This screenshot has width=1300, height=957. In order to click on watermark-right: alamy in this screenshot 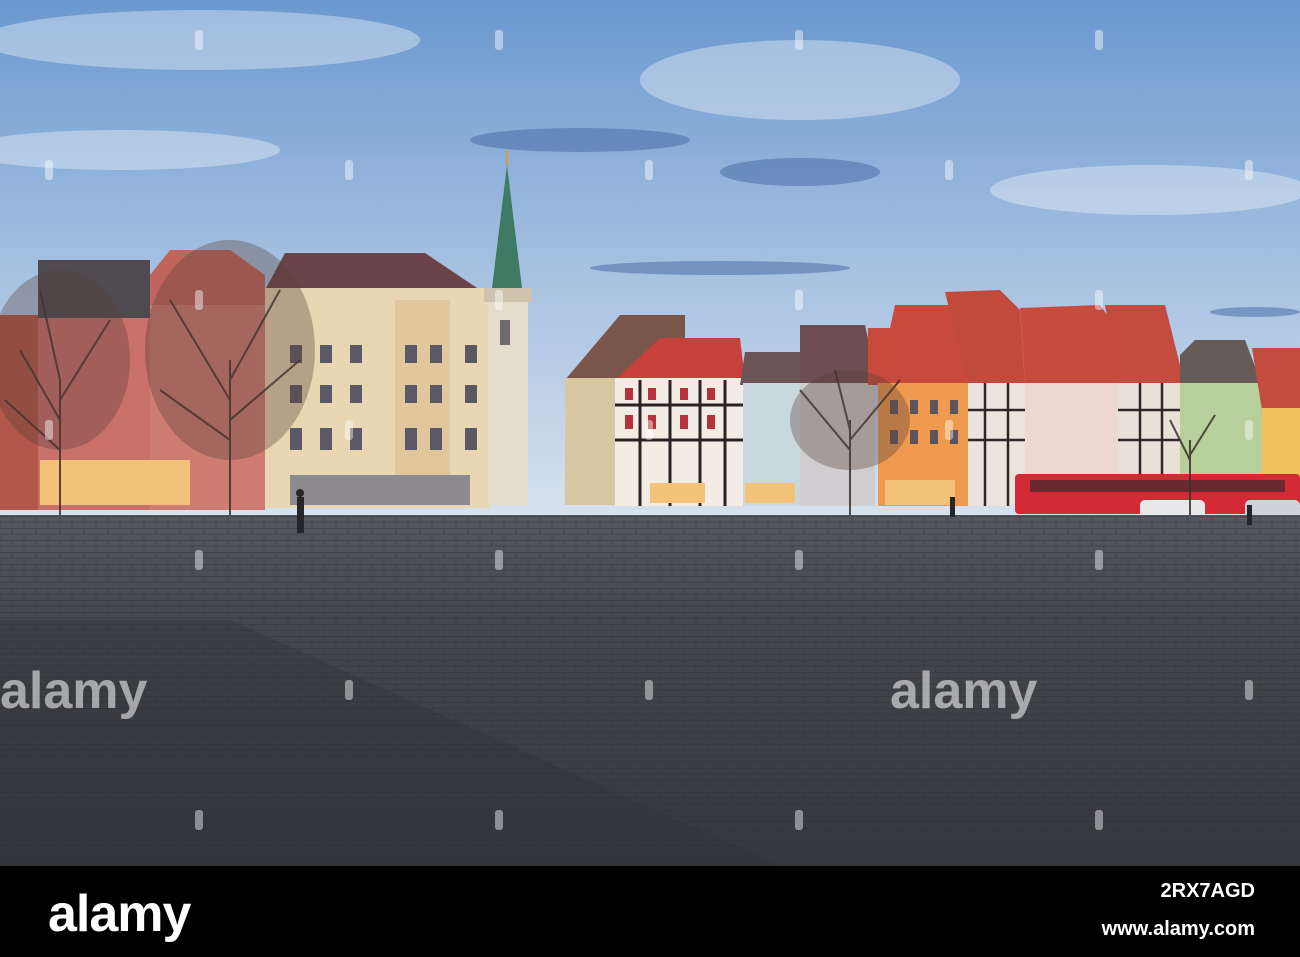, I will do `click(964, 691)`.